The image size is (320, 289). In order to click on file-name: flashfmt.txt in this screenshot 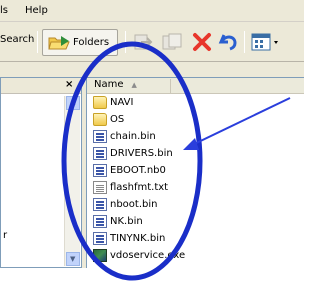, I will do `click(139, 187)`.